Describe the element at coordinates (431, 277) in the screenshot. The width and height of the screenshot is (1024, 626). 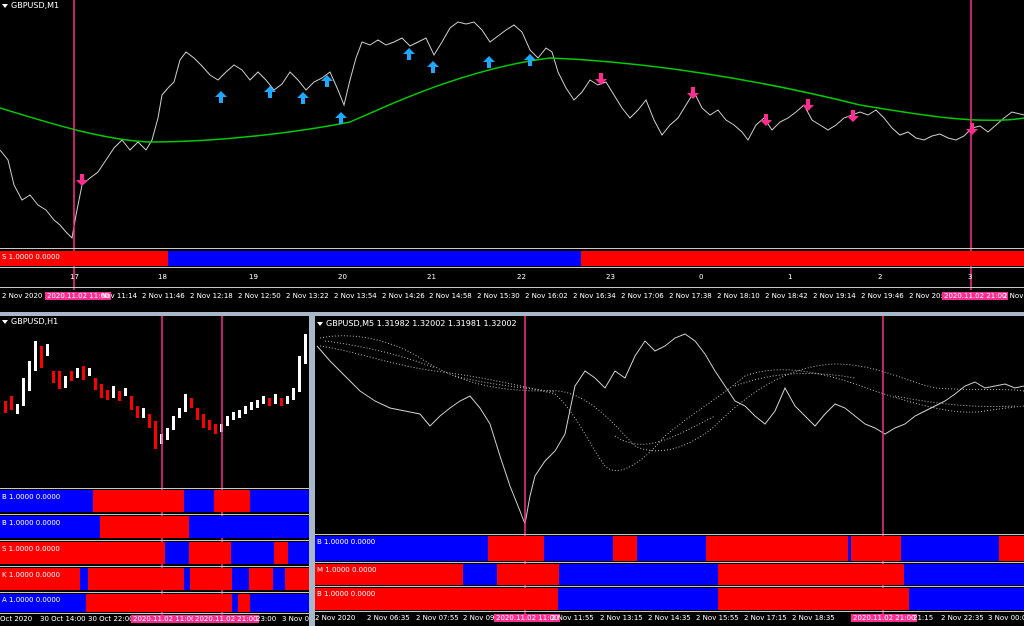
I see `day-tick: 21` at that location.